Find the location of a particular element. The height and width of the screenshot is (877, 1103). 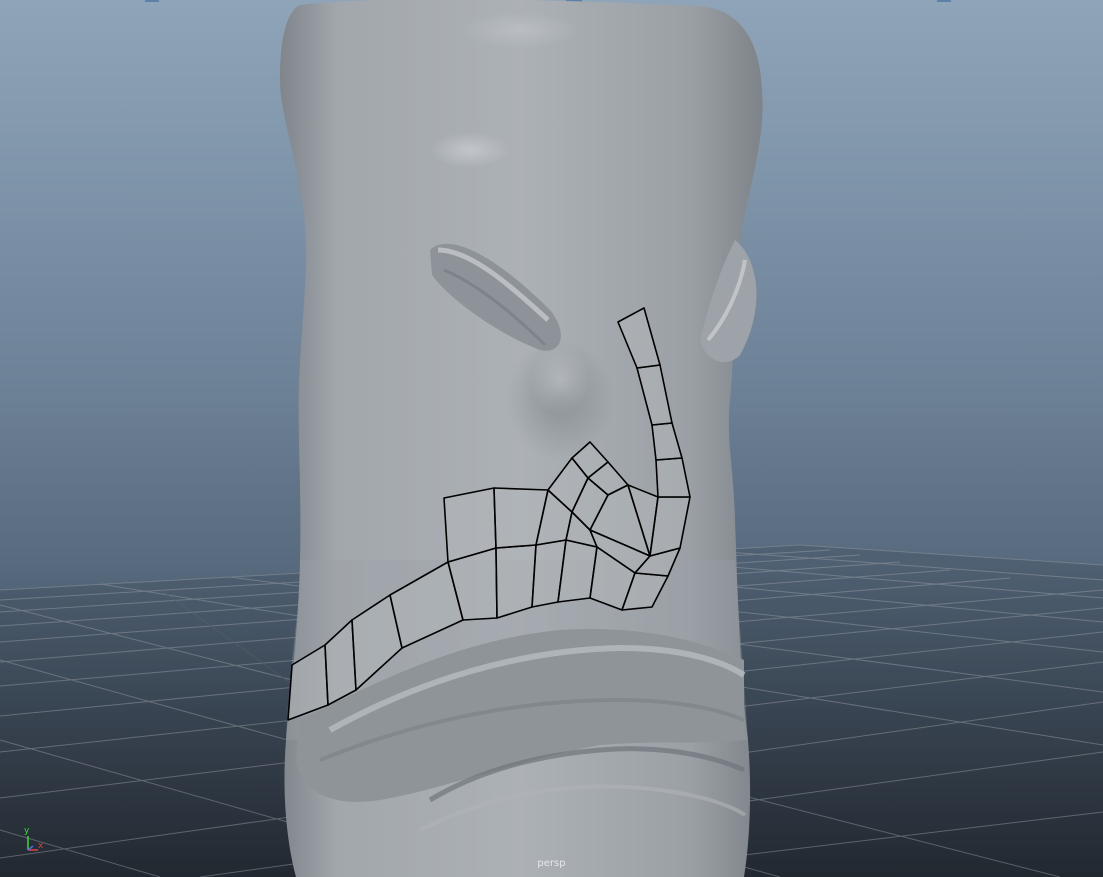

axis-x-label: x is located at coordinates (41, 846).